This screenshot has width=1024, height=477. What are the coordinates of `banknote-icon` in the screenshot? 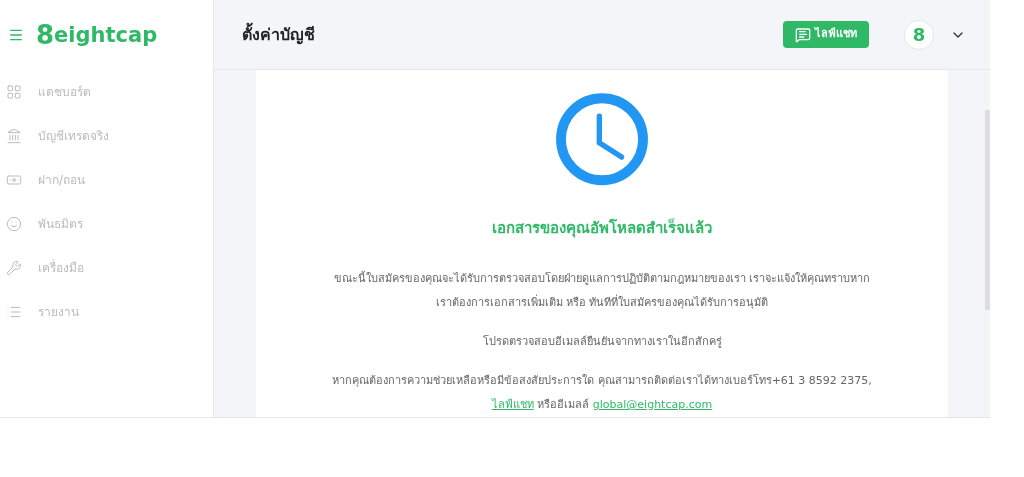 It's located at (14, 180).